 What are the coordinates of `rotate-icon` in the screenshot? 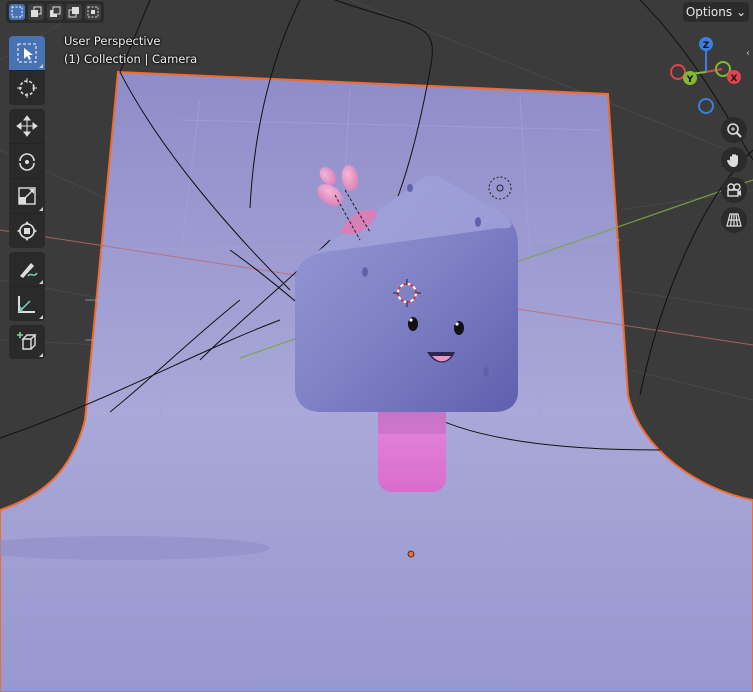 It's located at (27, 160).